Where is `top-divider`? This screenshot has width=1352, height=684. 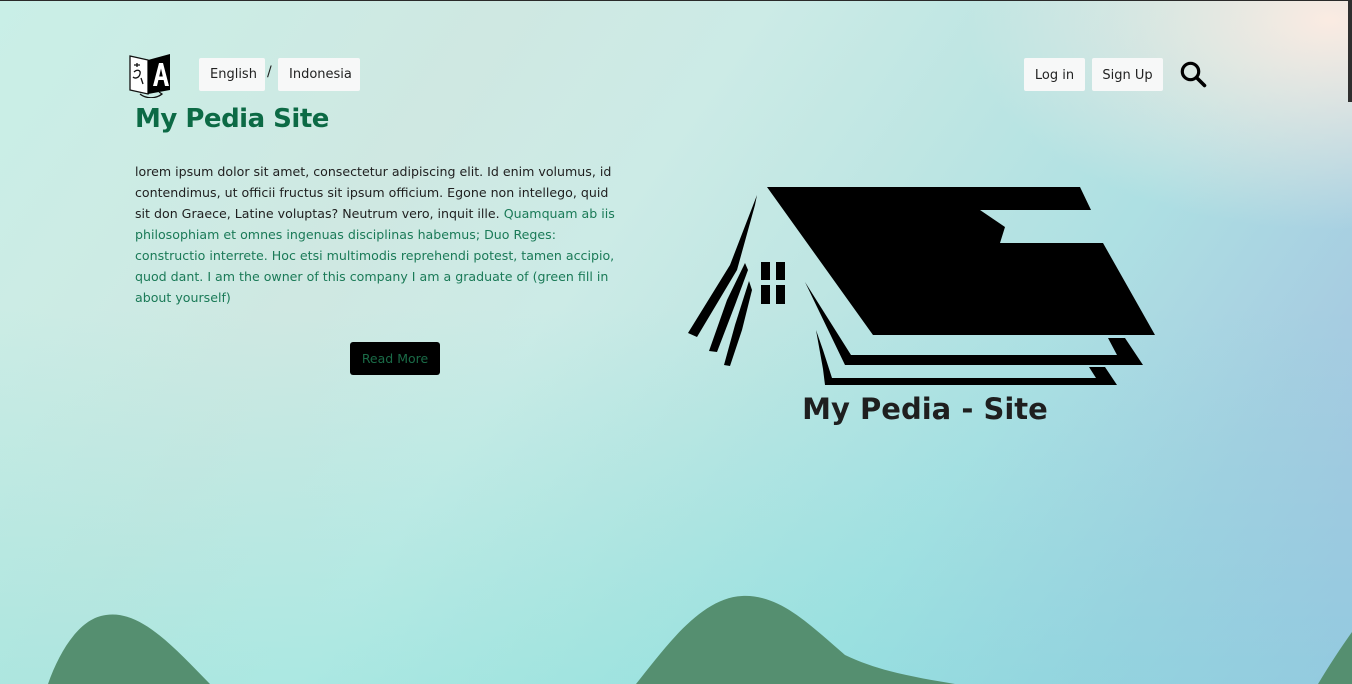 top-divider is located at coordinates (676, 0).